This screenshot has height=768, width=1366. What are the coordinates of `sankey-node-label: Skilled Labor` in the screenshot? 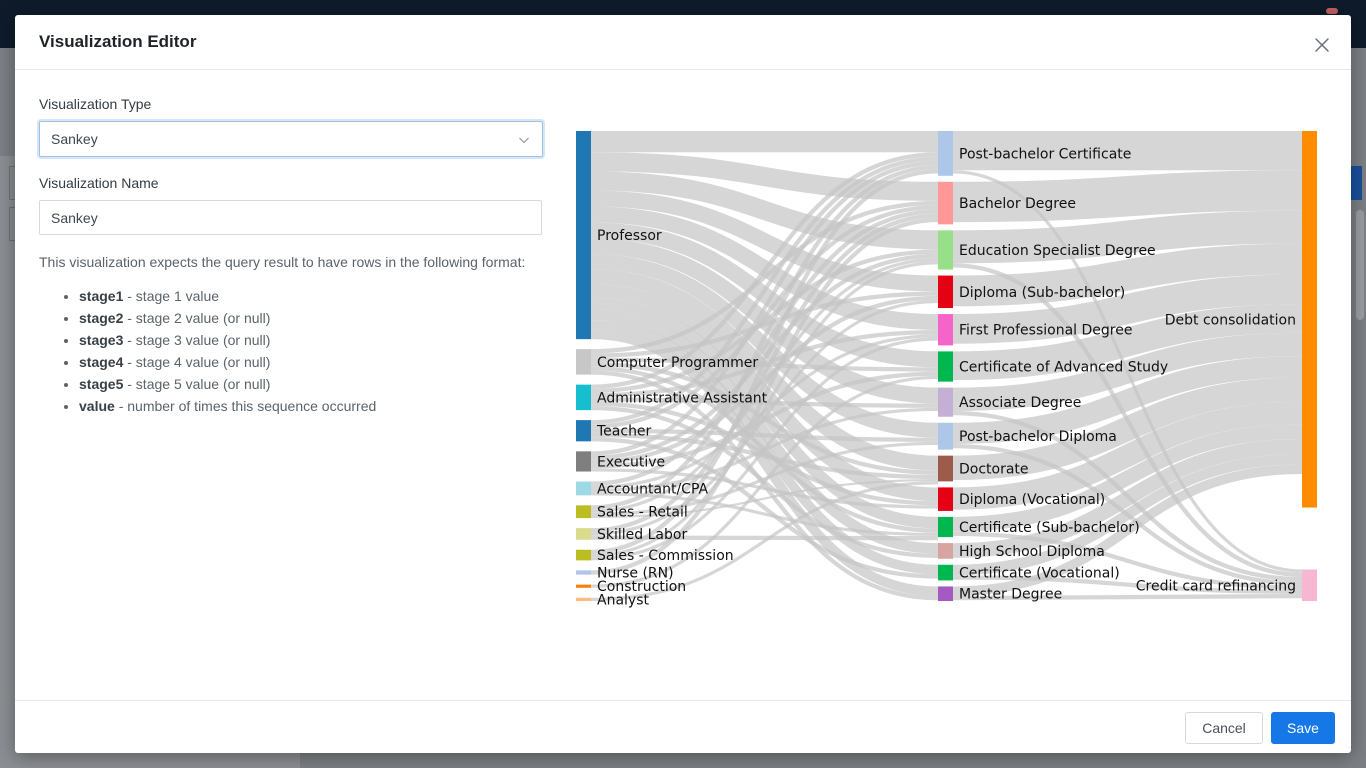 It's located at (642, 535).